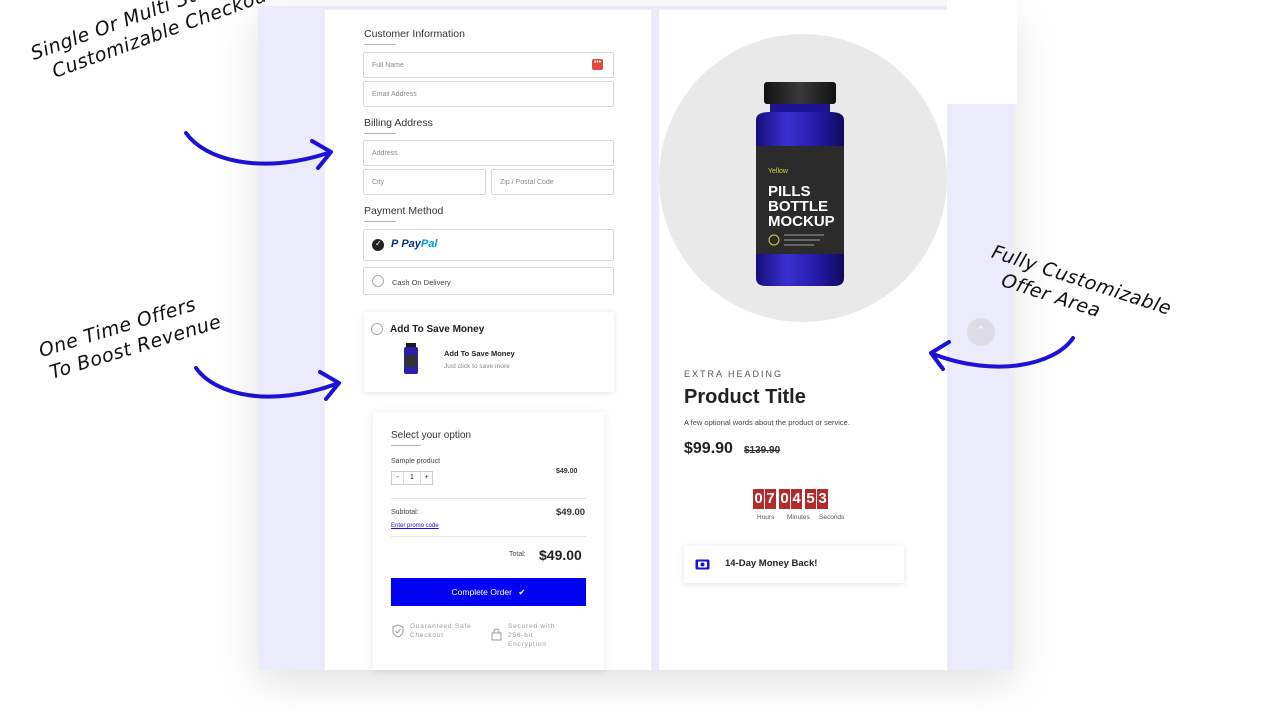  Describe the element at coordinates (380, 44) in the screenshot. I see `customer-info-underline` at that location.